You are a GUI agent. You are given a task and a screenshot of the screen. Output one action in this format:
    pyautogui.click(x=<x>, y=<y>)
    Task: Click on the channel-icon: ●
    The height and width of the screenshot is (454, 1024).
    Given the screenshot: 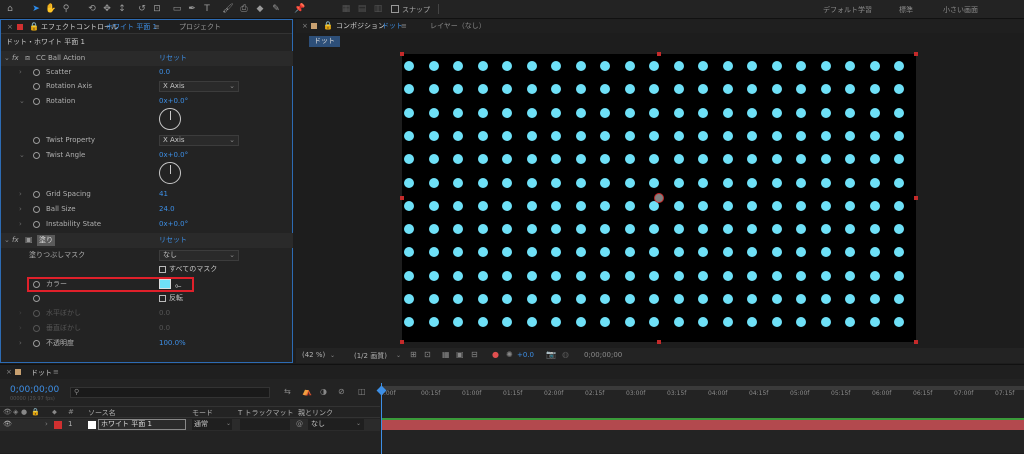 What is the action you would take?
    pyautogui.click(x=495, y=354)
    